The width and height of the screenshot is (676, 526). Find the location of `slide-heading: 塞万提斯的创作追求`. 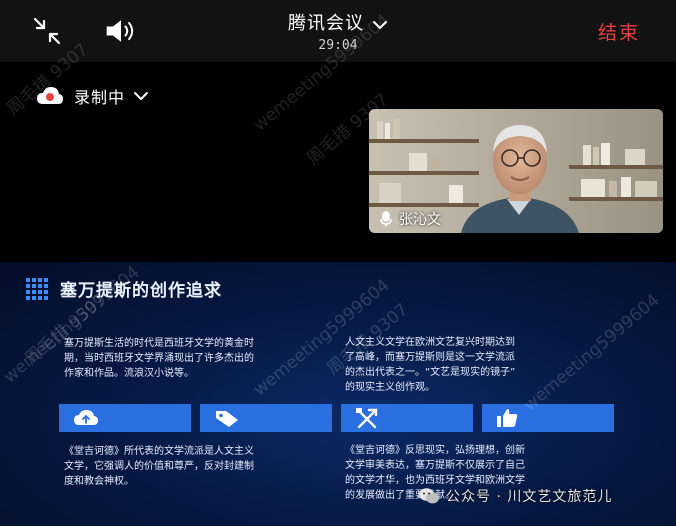

slide-heading: 塞万提斯的创作追求 is located at coordinates (124, 288).